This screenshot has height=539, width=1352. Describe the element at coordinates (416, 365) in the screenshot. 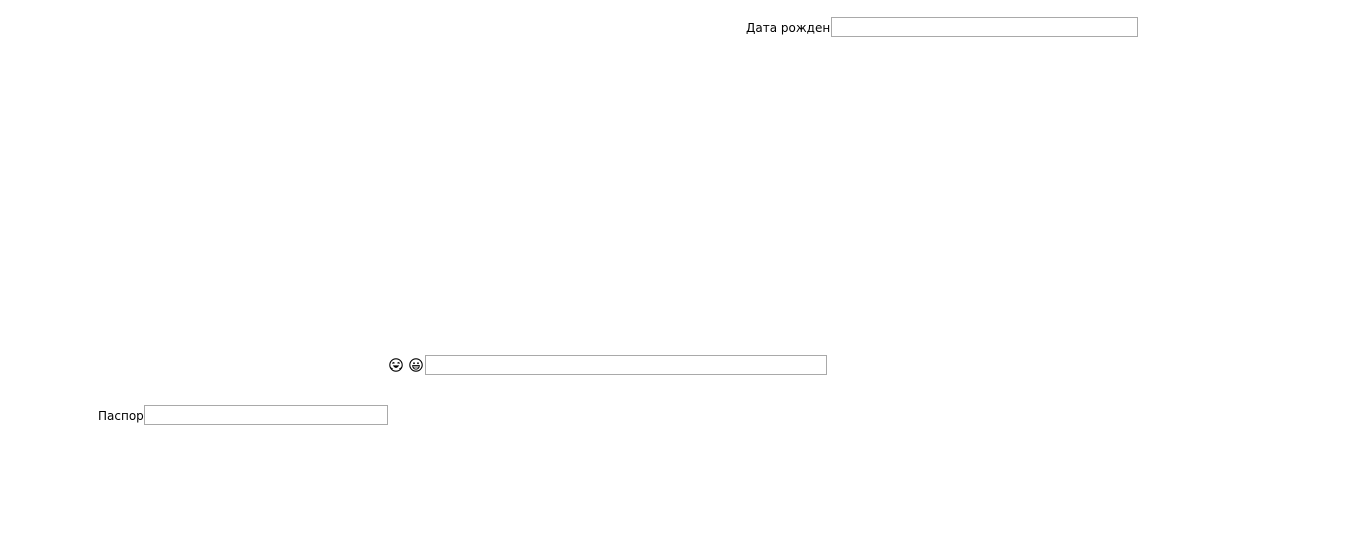

I see `grinning-face-icon` at that location.